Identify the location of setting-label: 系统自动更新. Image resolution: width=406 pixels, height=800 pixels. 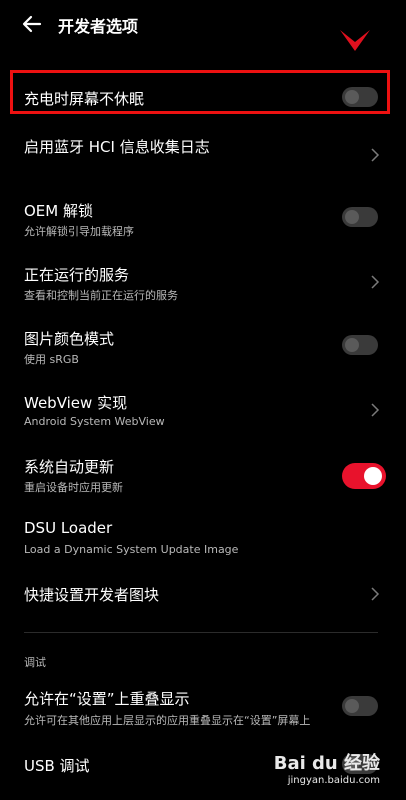
(69, 467).